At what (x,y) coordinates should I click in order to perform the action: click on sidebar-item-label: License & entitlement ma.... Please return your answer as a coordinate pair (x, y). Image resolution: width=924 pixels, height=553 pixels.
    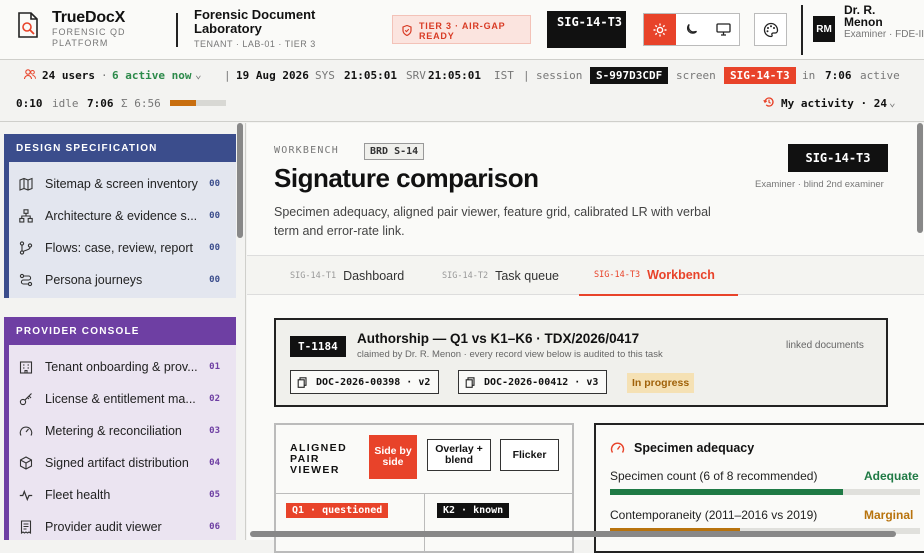
    Looking at the image, I should click on (120, 399).